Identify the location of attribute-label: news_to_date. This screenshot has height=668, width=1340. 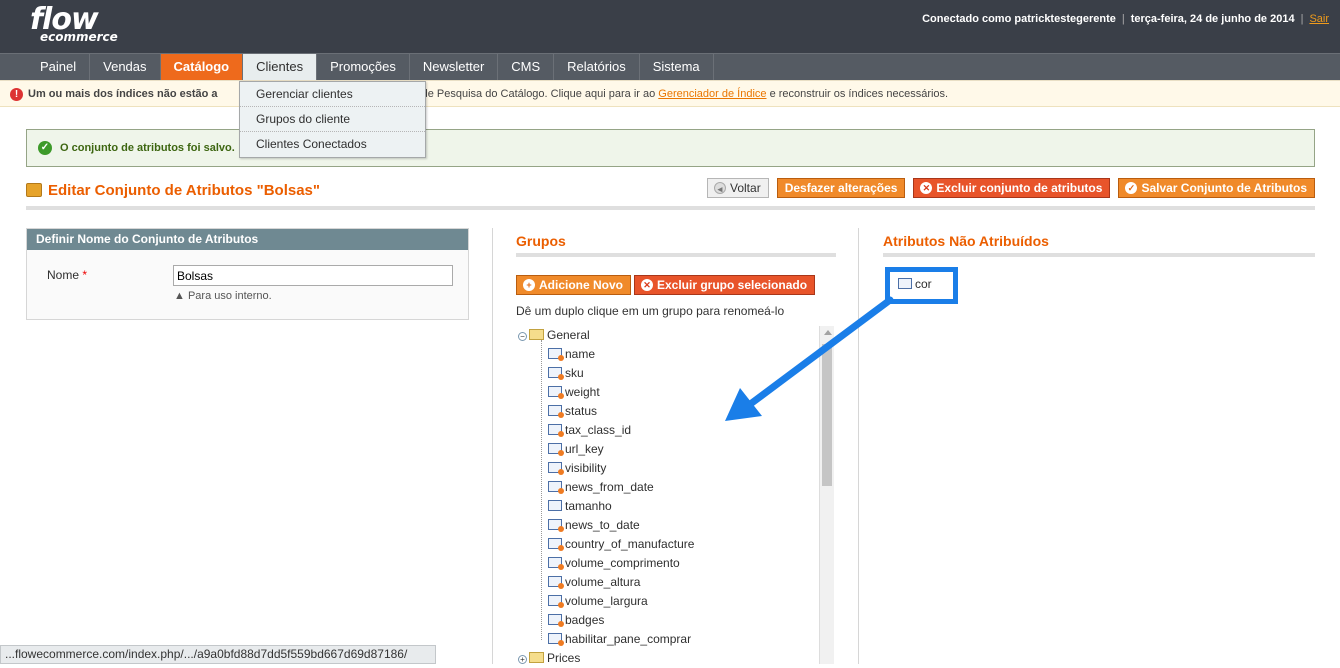
(602, 525).